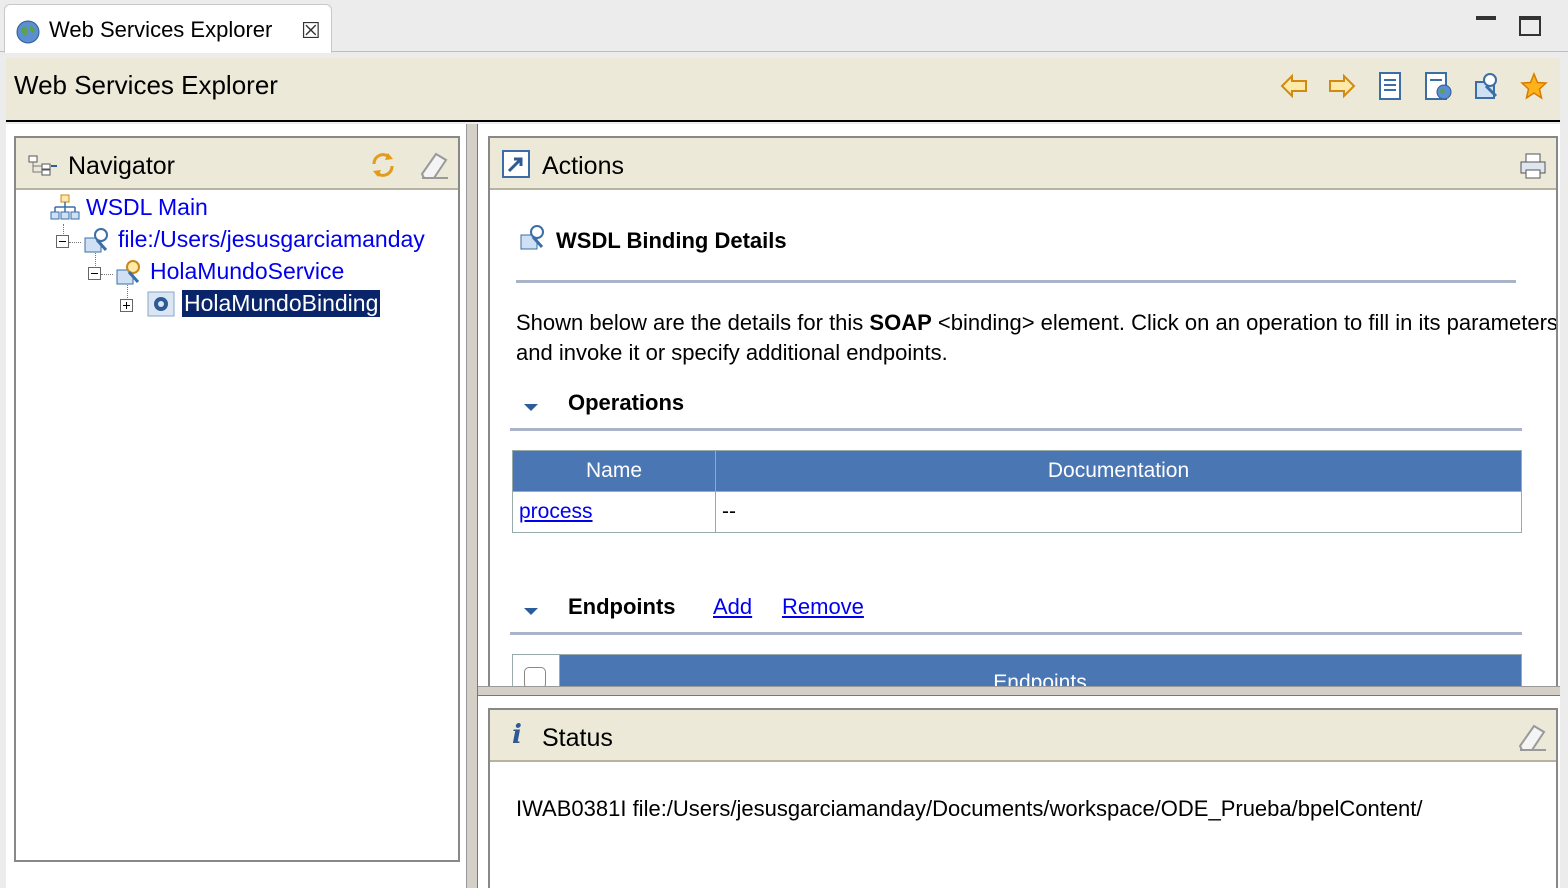 This screenshot has width=1568, height=888. I want to click on operation-cell: process, so click(614, 512).